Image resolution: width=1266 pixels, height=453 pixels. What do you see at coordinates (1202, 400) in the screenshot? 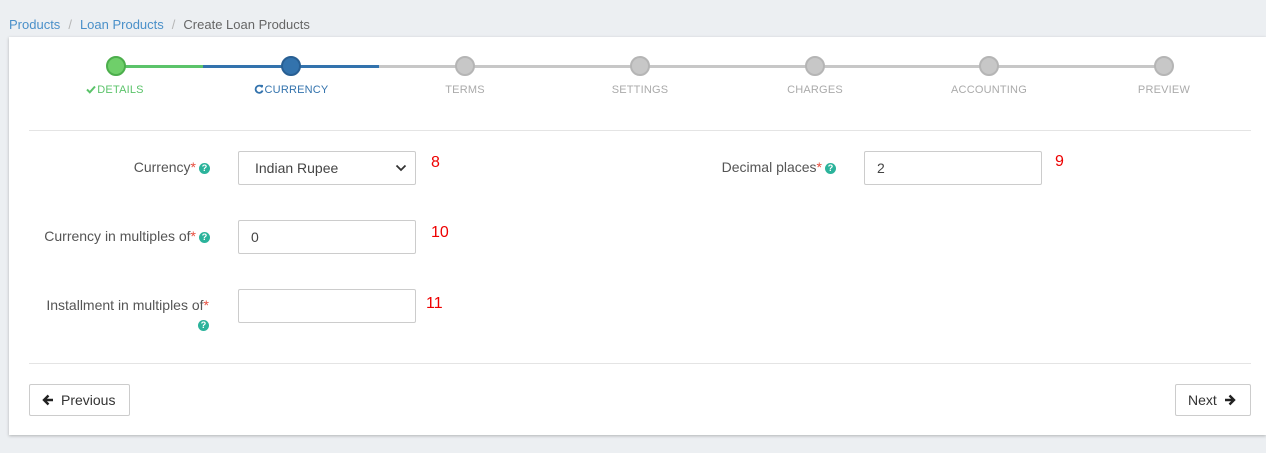
I see `next-button-label: Next` at bounding box center [1202, 400].